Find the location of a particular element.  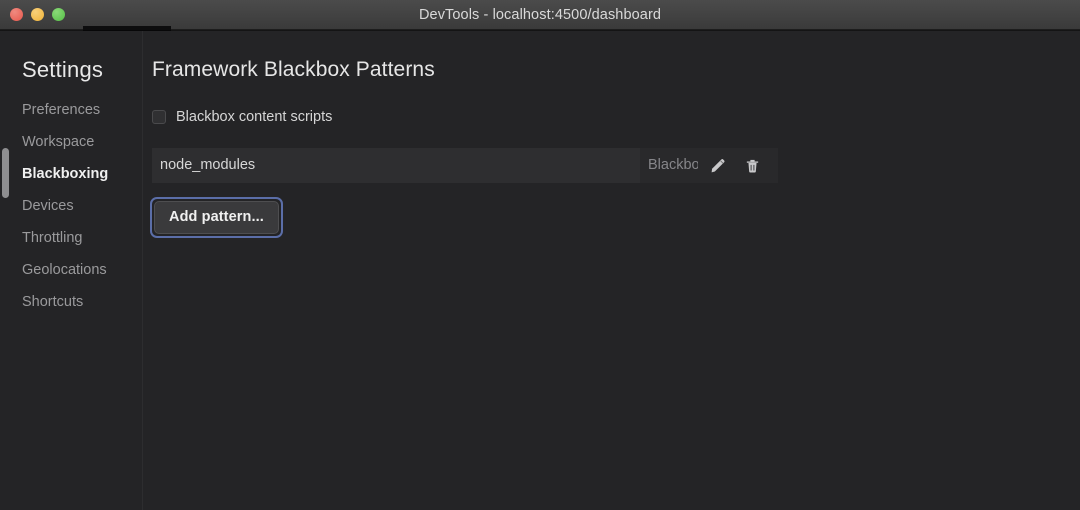

trash-icon is located at coordinates (752, 166).